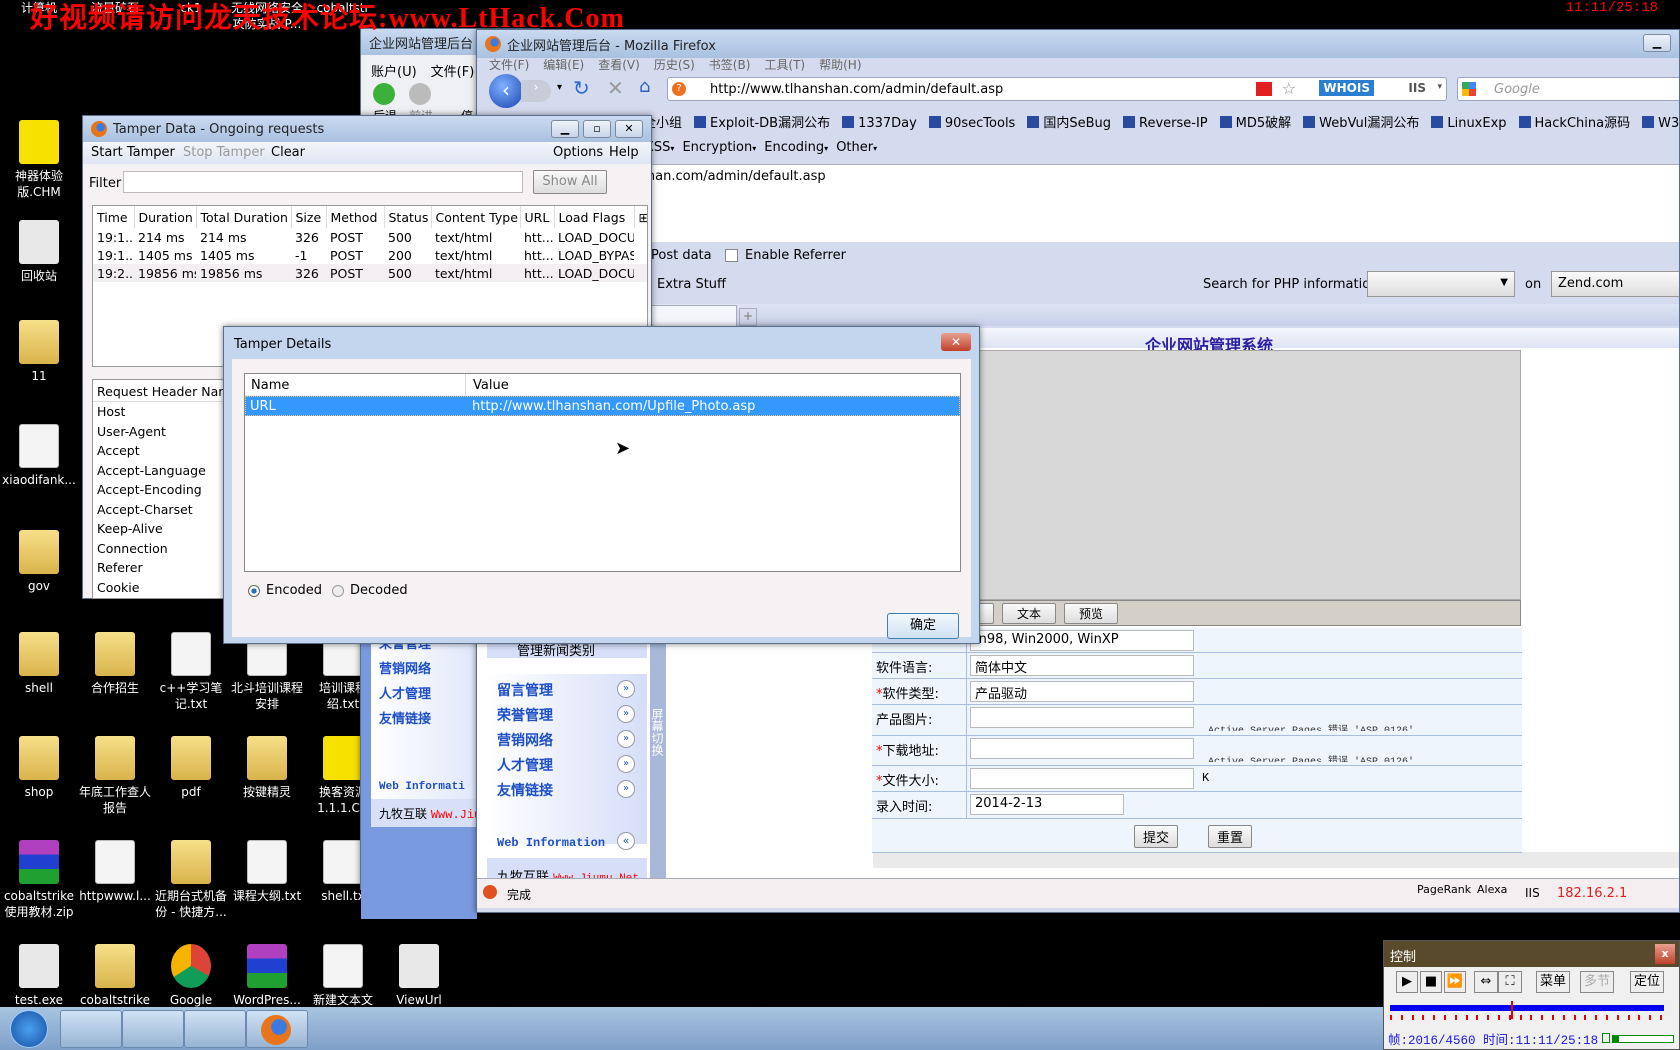 Image resolution: width=1680 pixels, height=1050 pixels. I want to click on encoded-radio, so click(254, 591).